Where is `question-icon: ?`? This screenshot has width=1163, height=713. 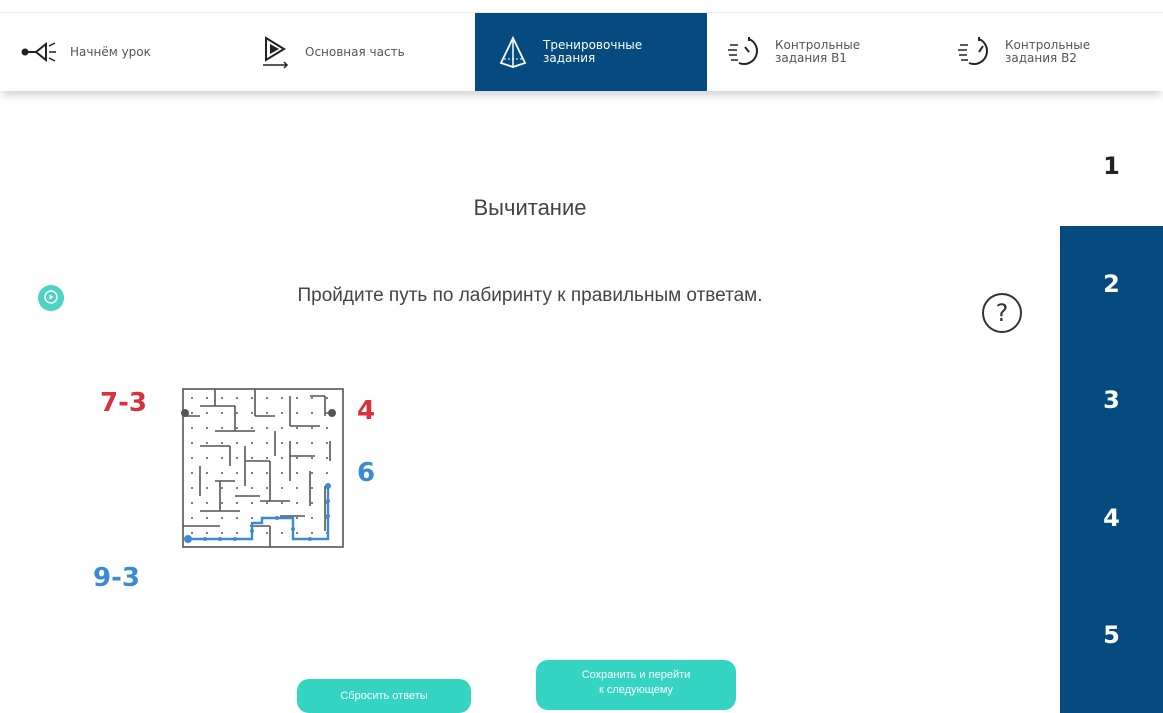
question-icon: ? is located at coordinates (1002, 313).